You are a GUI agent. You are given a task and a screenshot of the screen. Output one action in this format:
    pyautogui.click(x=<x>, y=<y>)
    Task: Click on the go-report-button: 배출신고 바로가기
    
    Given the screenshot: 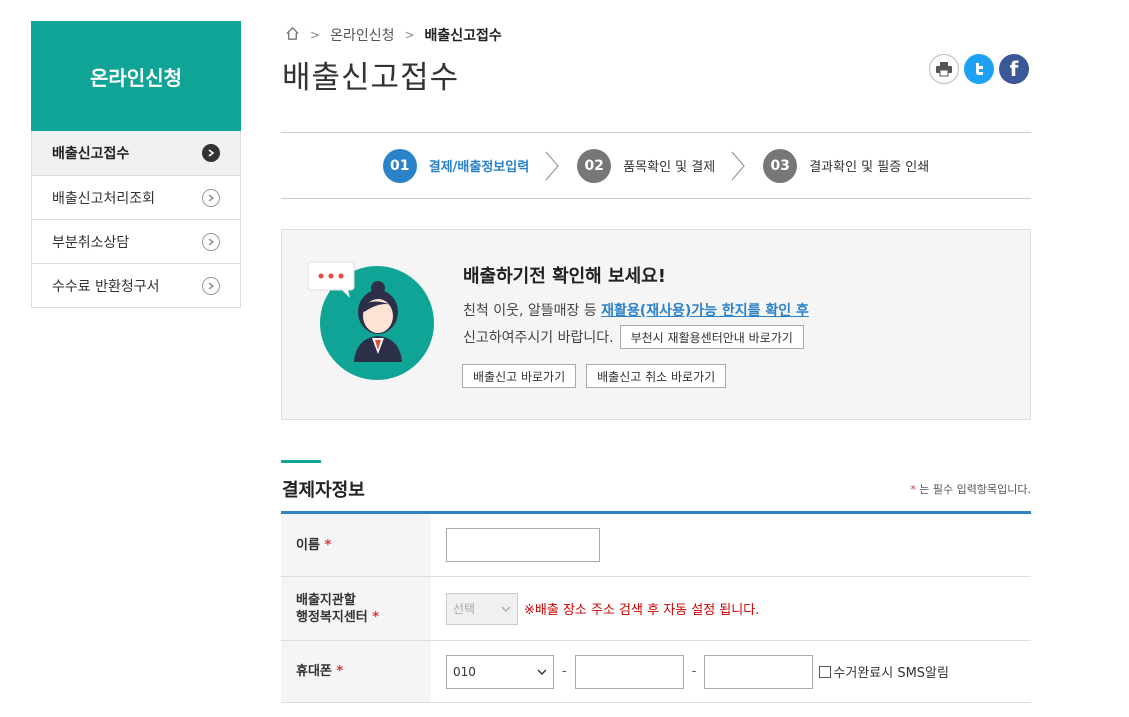 What is the action you would take?
    pyautogui.click(x=519, y=376)
    